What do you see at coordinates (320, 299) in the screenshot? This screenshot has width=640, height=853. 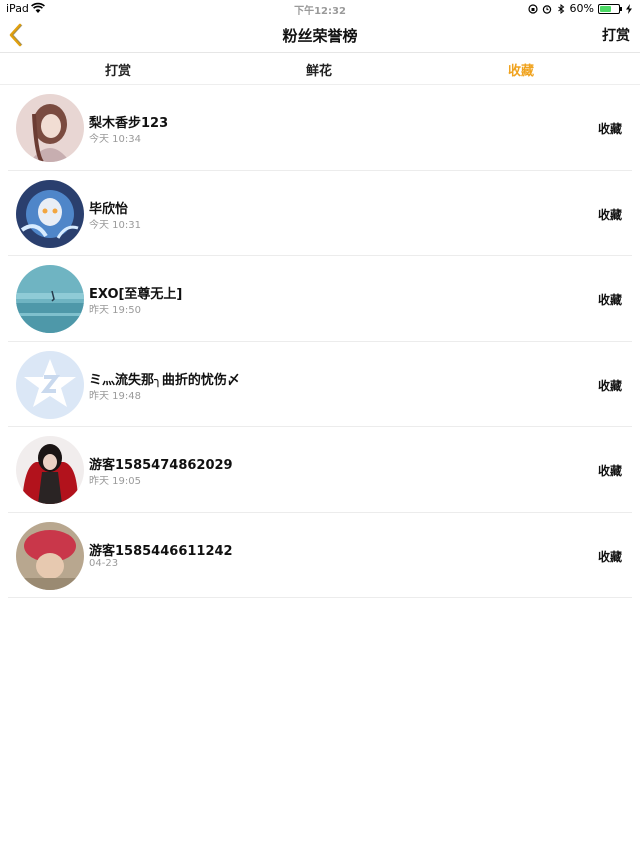 I see `list-item: EXO[至尊无上] 昨天 19:50 收藏` at bounding box center [320, 299].